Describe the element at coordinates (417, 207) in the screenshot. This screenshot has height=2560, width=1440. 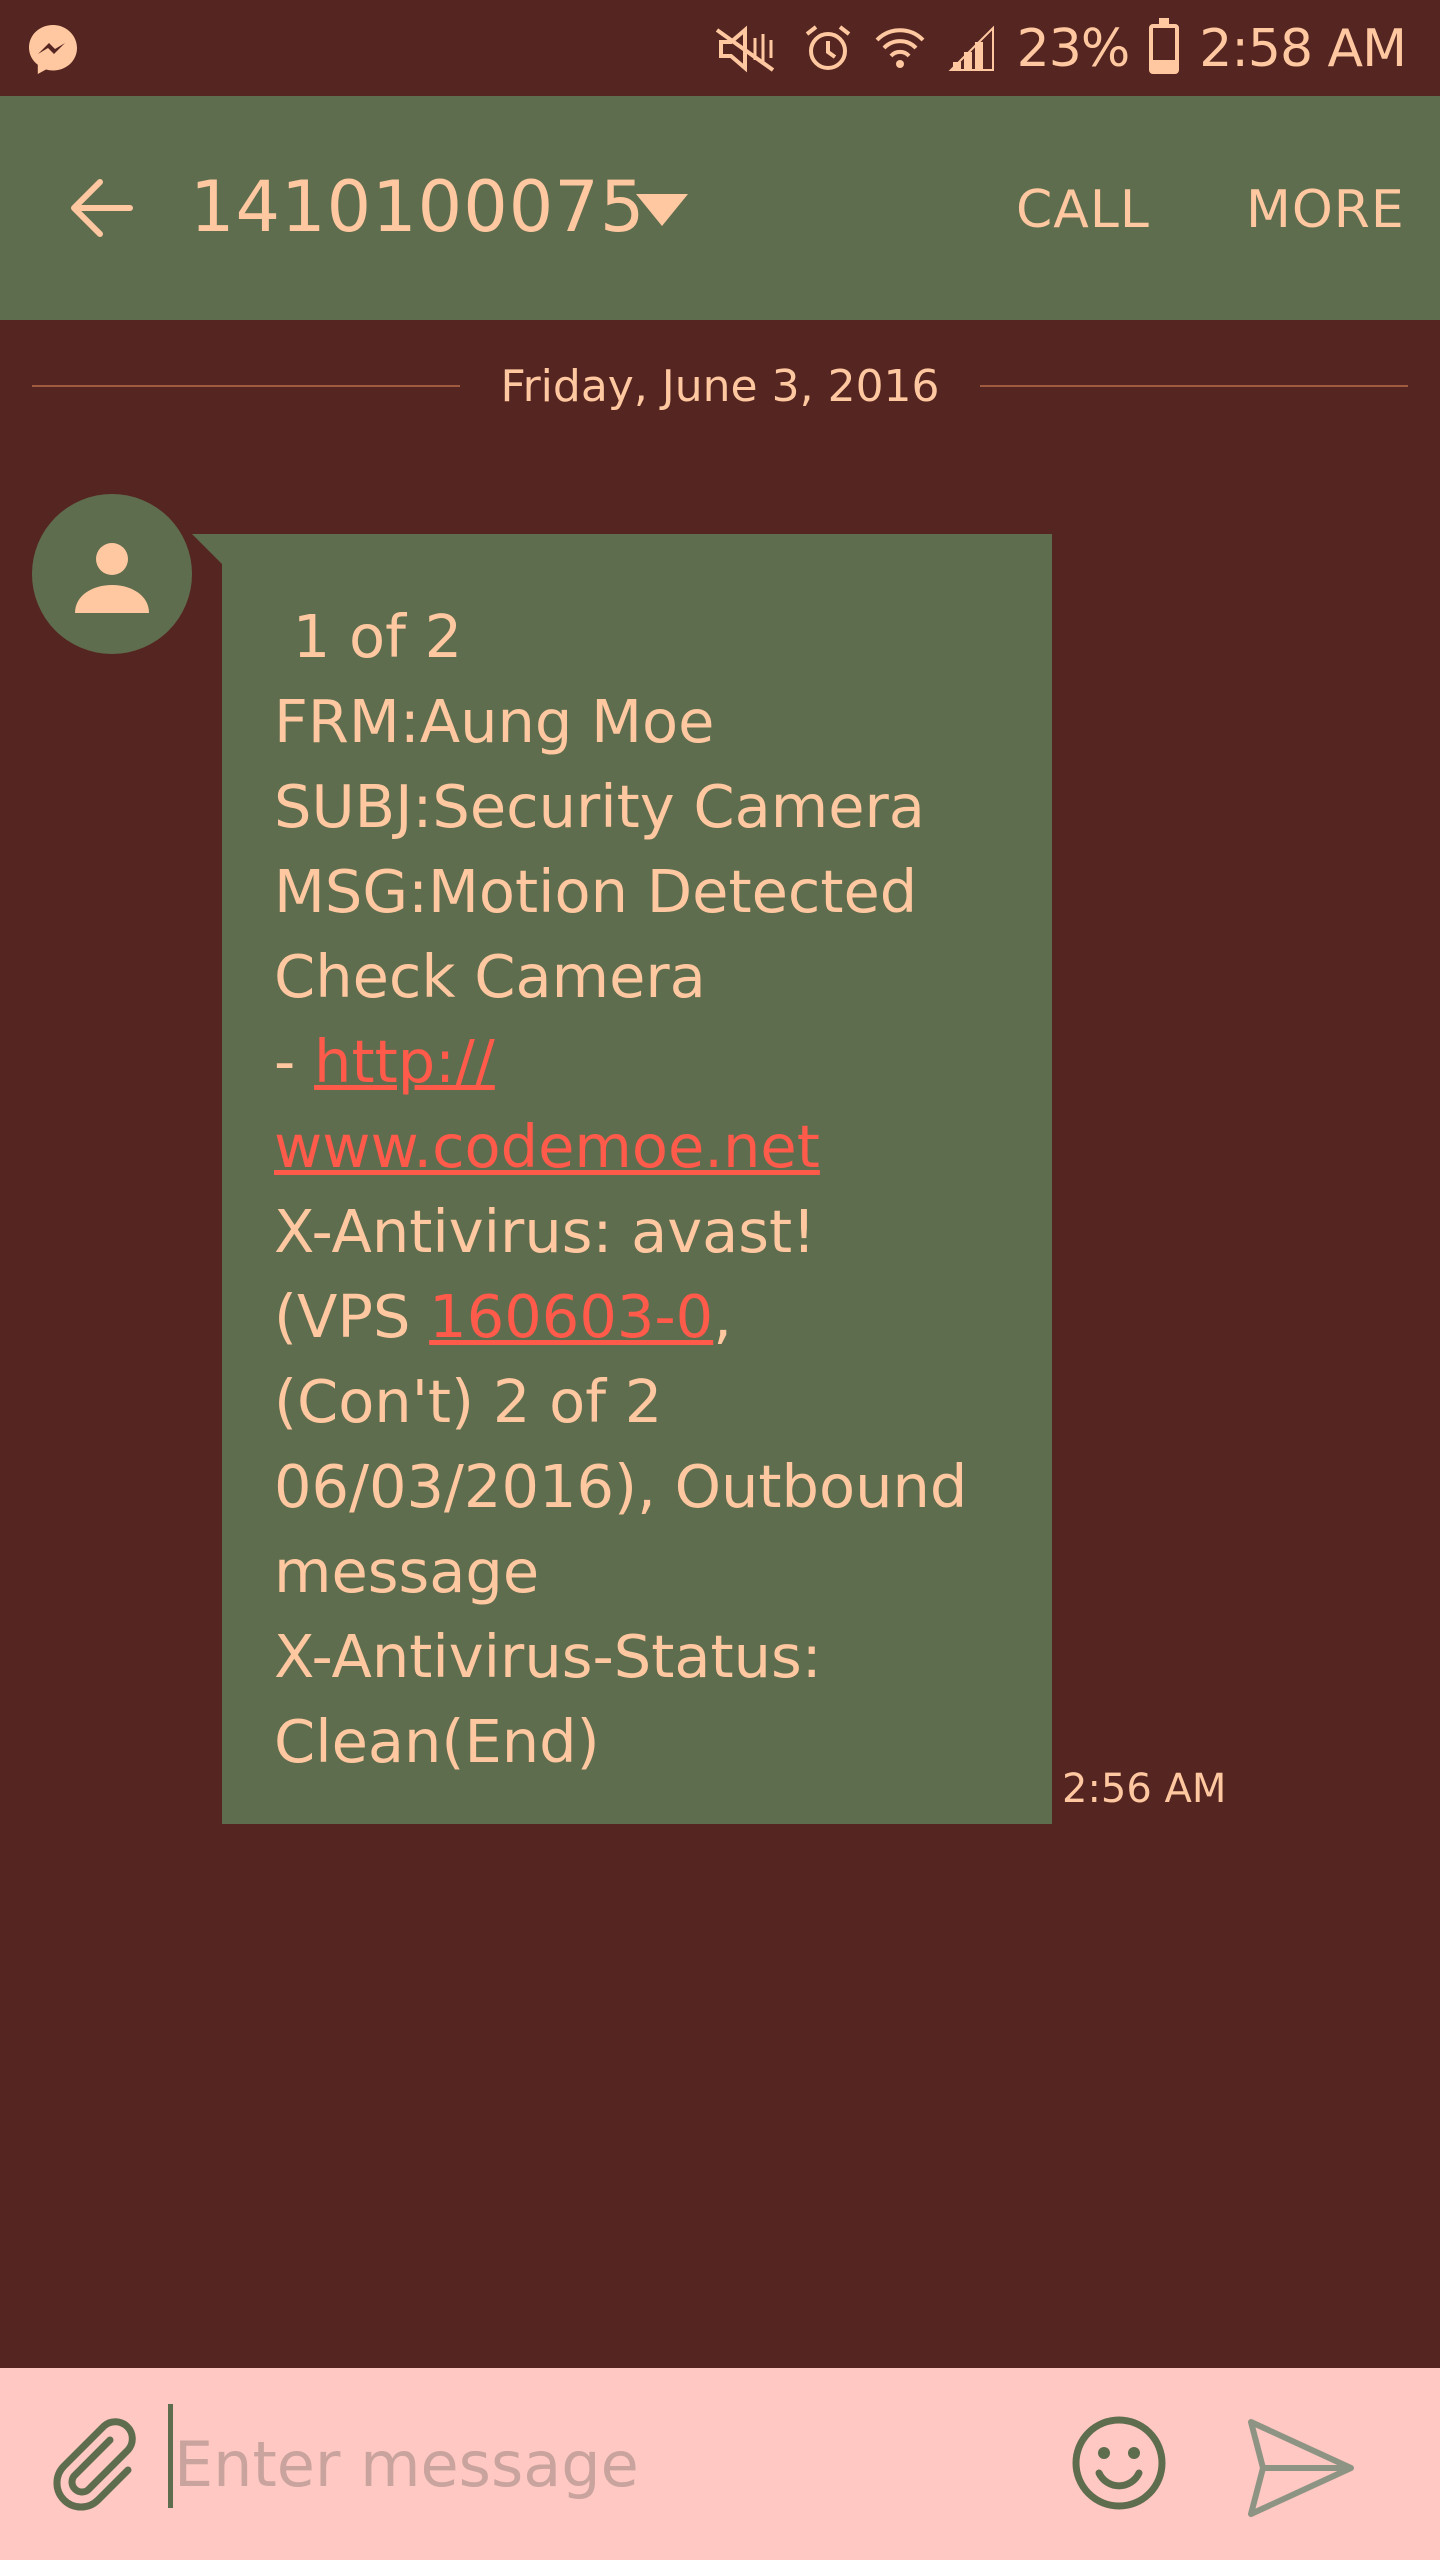
I see `contact-title: 1410100075` at that location.